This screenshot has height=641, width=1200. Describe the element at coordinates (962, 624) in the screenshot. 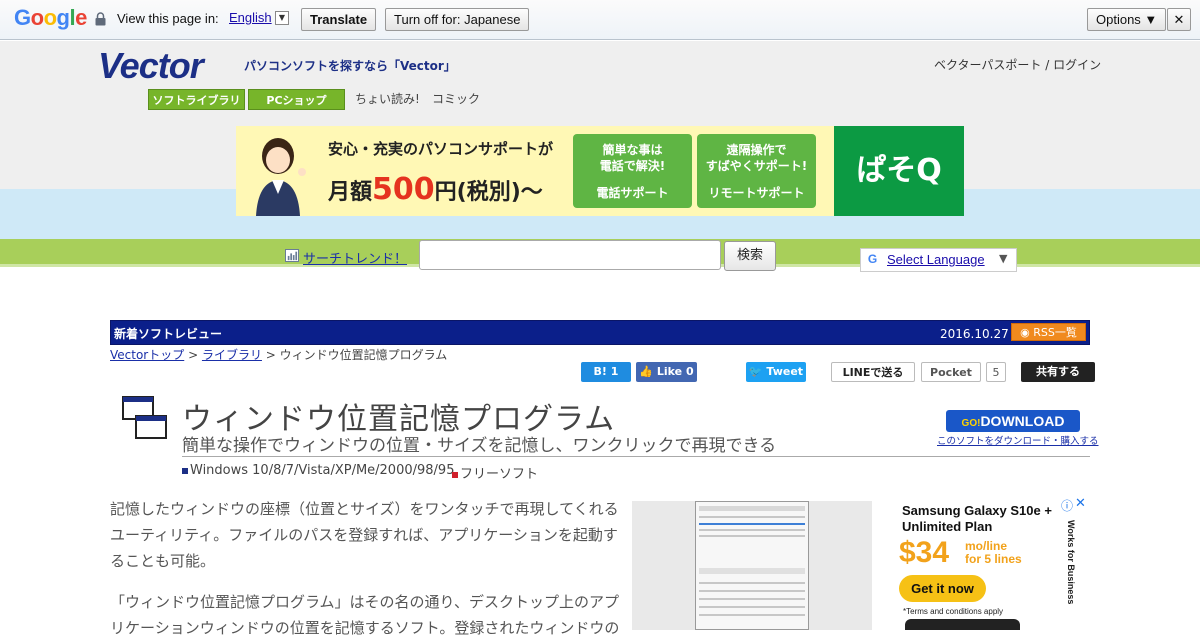

I see `phone-image` at that location.